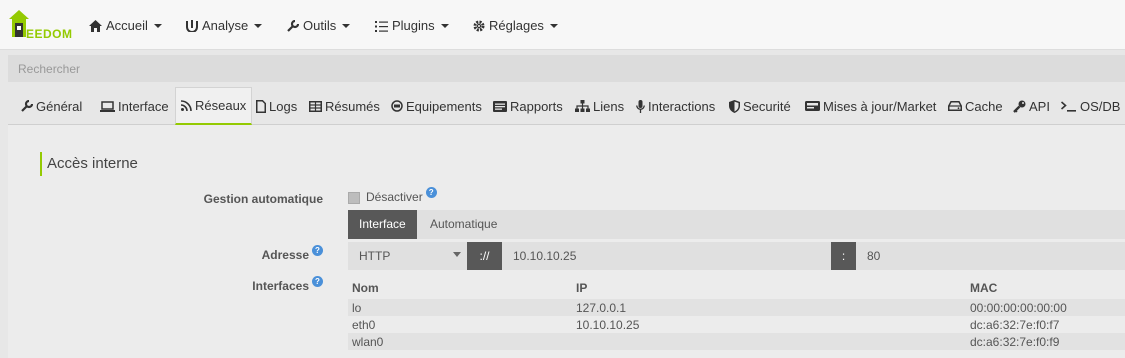 This screenshot has width=1125, height=358. I want to click on tab-rapports-label: Rapports, so click(536, 106).